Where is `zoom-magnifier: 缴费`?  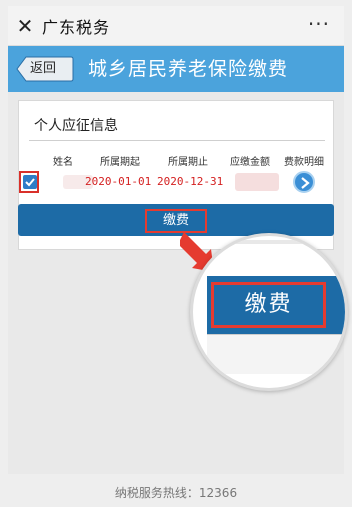
zoom-magnifier: 缴费 is located at coordinates (269, 312).